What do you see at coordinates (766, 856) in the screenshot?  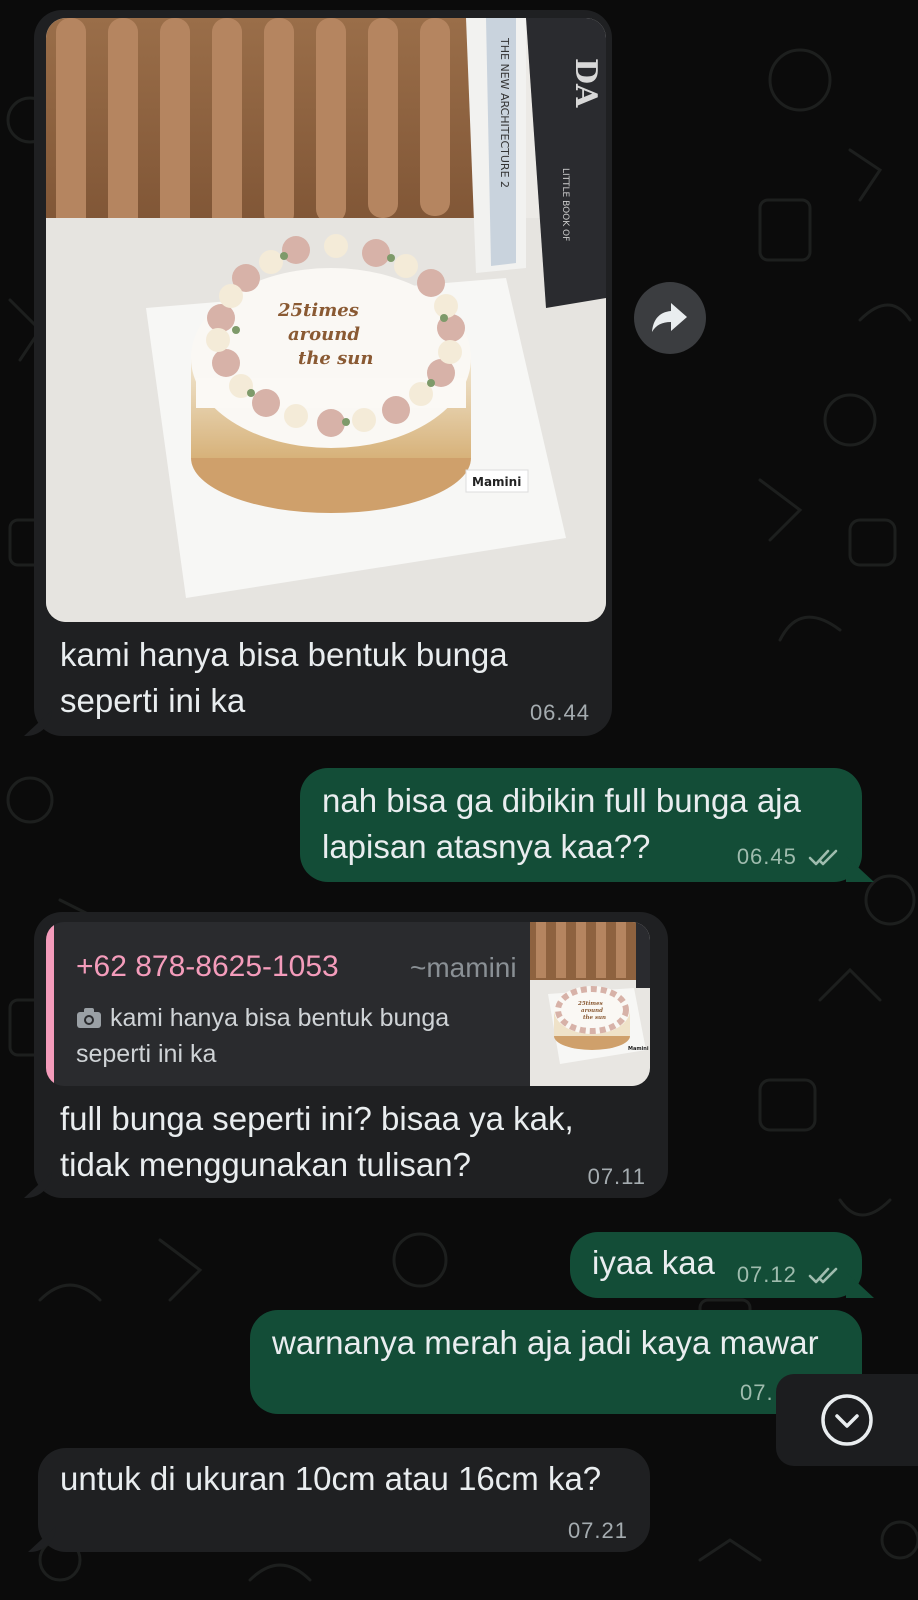 I see `message-time: 06.45` at bounding box center [766, 856].